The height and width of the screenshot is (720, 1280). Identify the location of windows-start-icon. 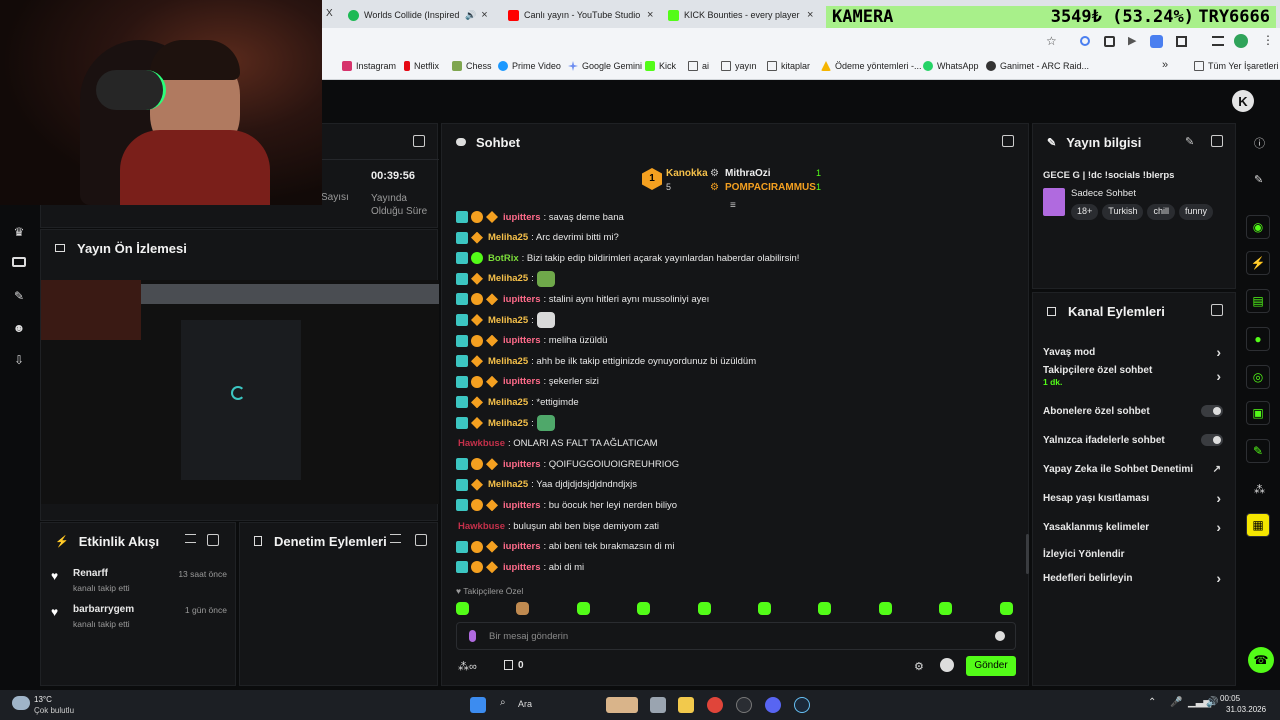
(478, 705).